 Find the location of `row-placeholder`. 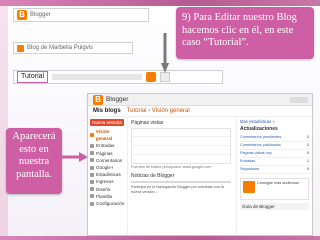

row-placeholder is located at coordinates (97, 77).